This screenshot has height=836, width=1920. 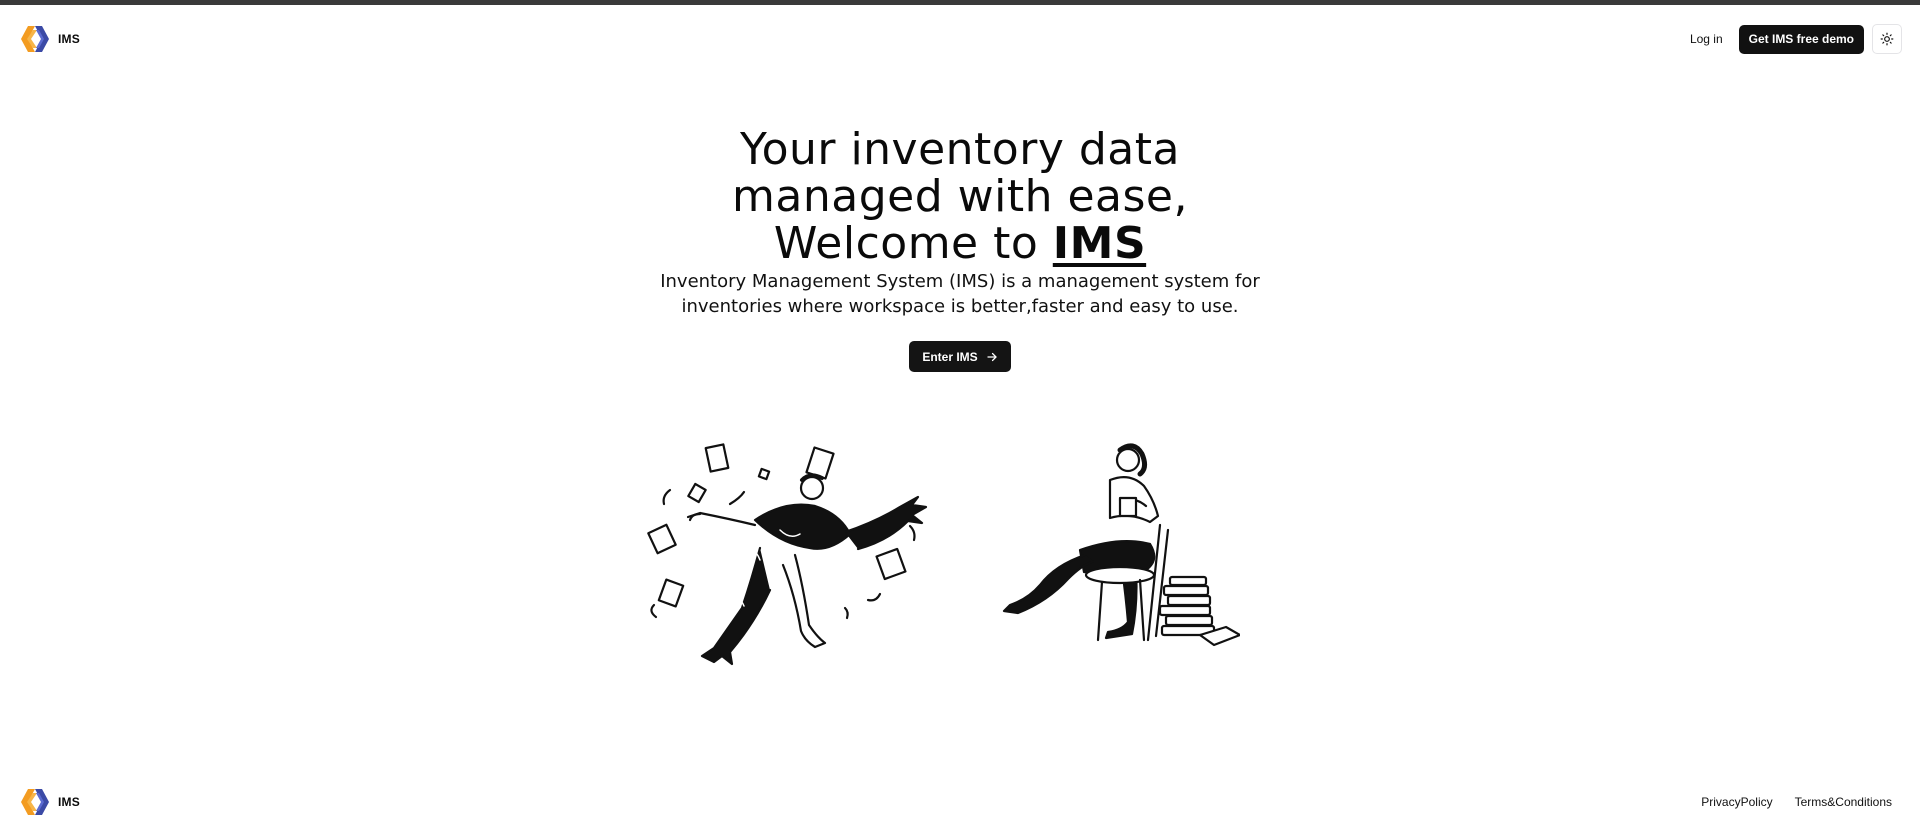 I want to click on footer-brand-name: IMS, so click(x=69, y=802).